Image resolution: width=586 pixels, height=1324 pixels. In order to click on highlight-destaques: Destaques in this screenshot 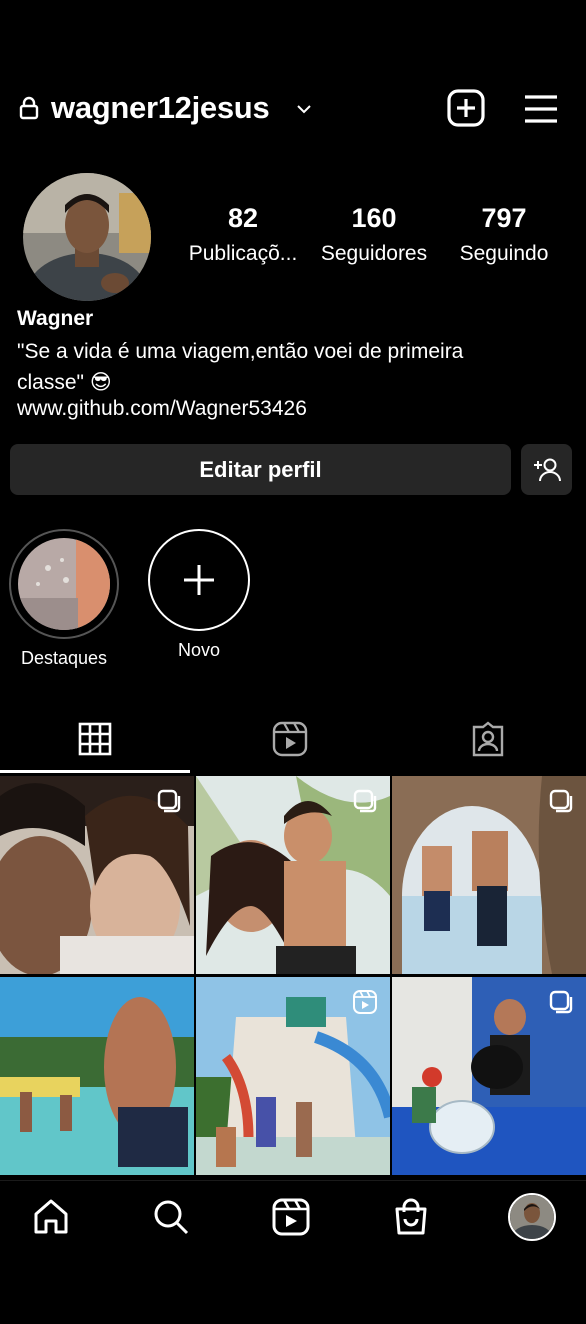, I will do `click(64, 599)`.